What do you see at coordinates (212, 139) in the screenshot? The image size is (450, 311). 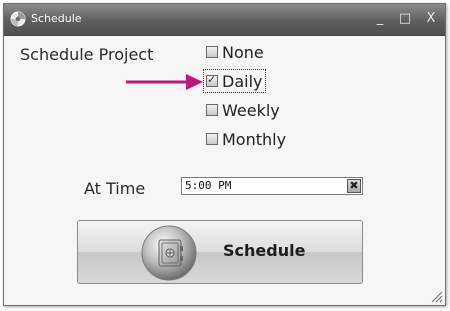 I see `checkbox-monthly-box` at bounding box center [212, 139].